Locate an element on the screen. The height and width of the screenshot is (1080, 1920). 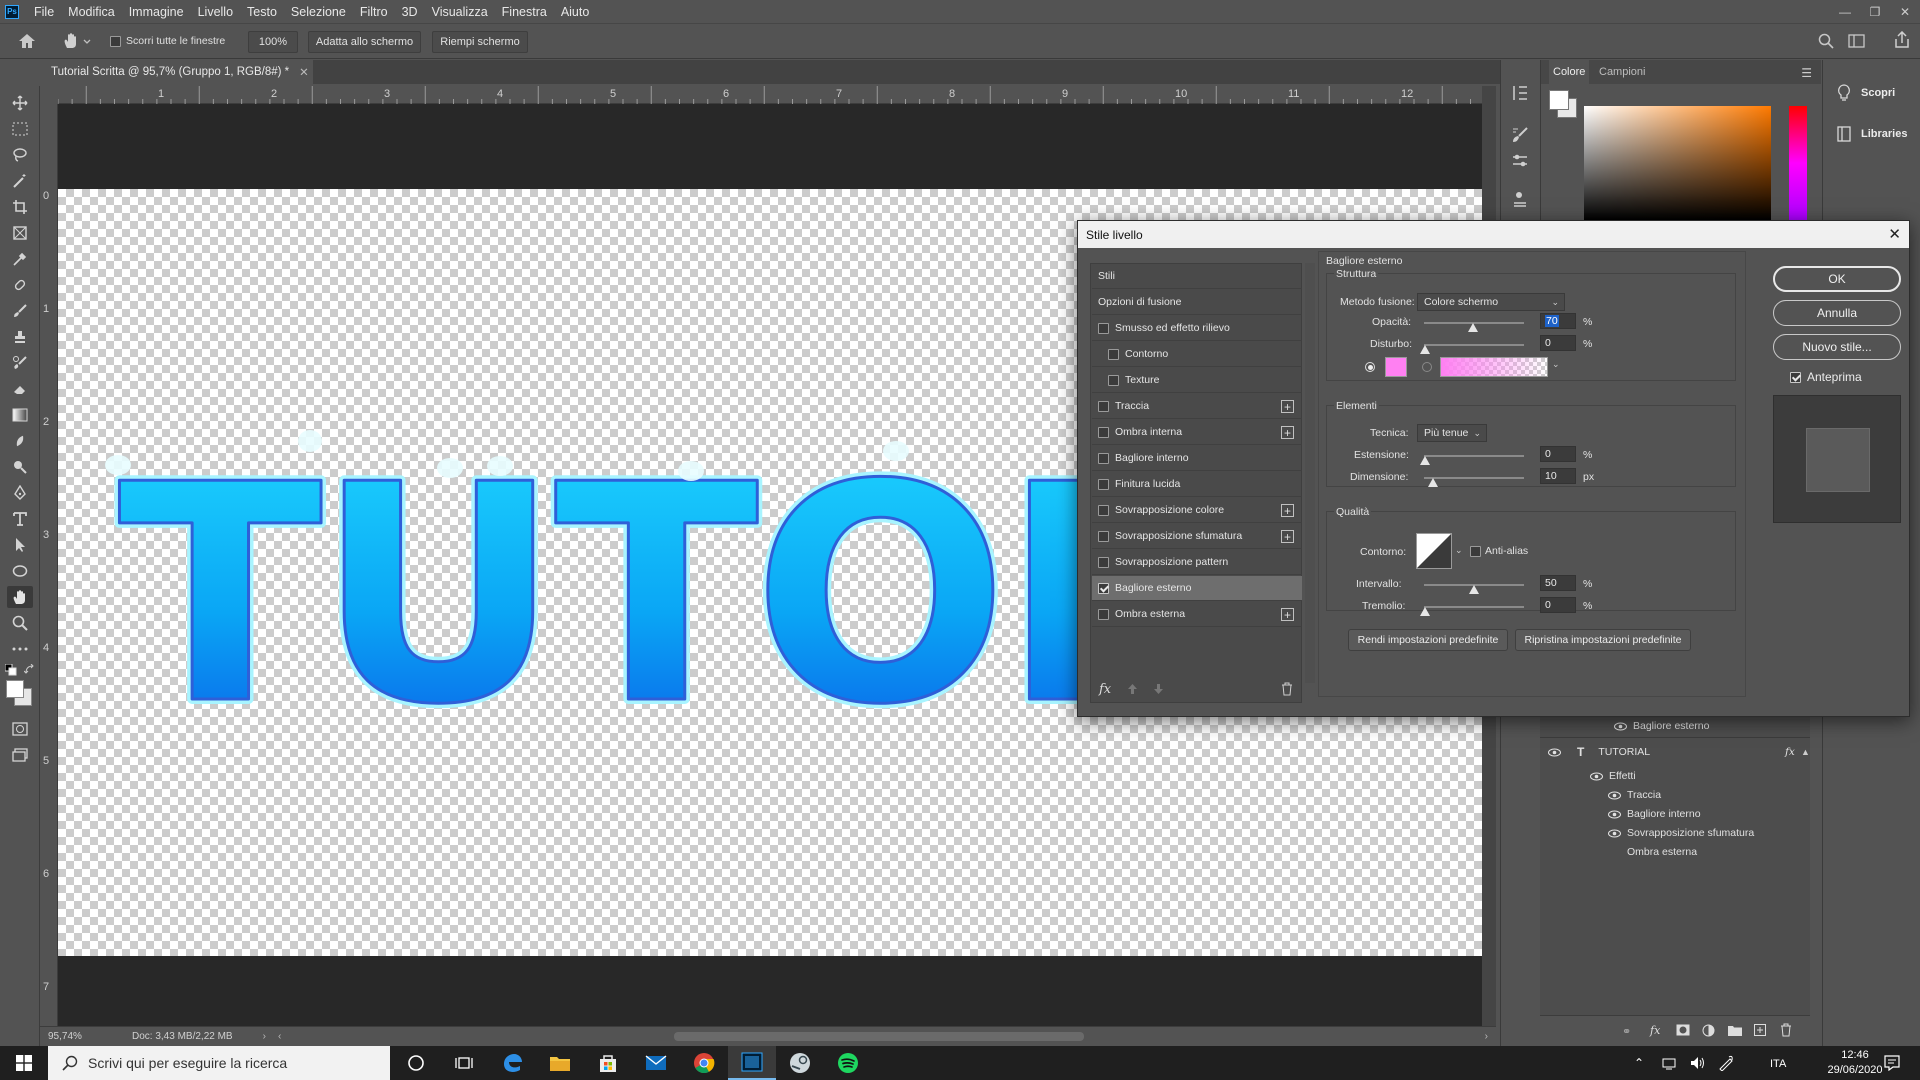
style-item: Sovrapposizione colore + is located at coordinates (1197, 510).